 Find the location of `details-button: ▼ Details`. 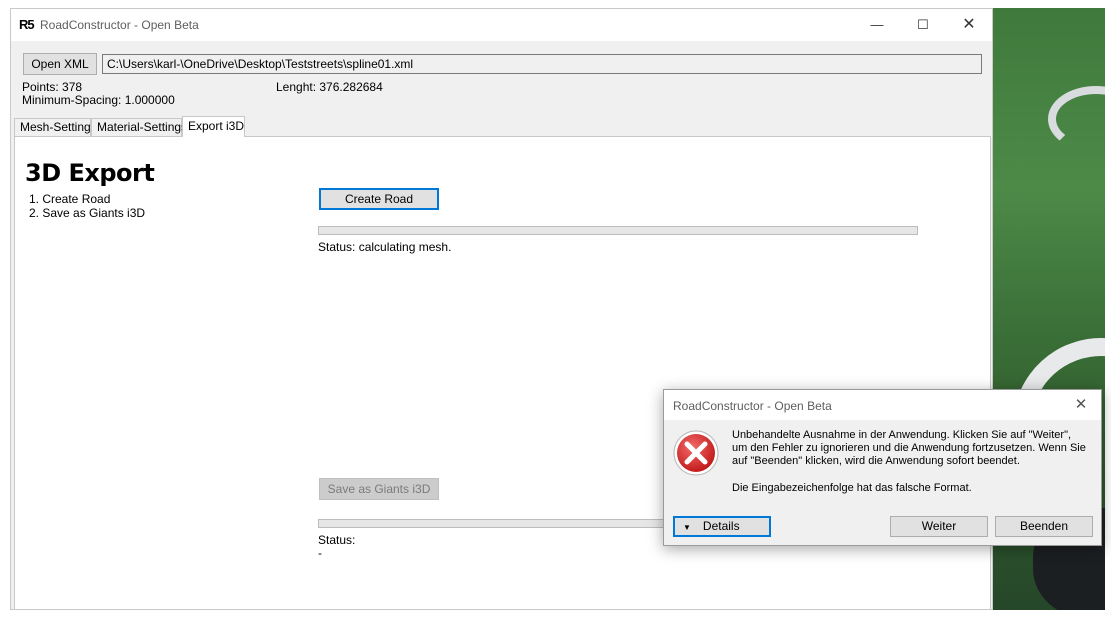

details-button: ▼ Details is located at coordinates (722, 526).